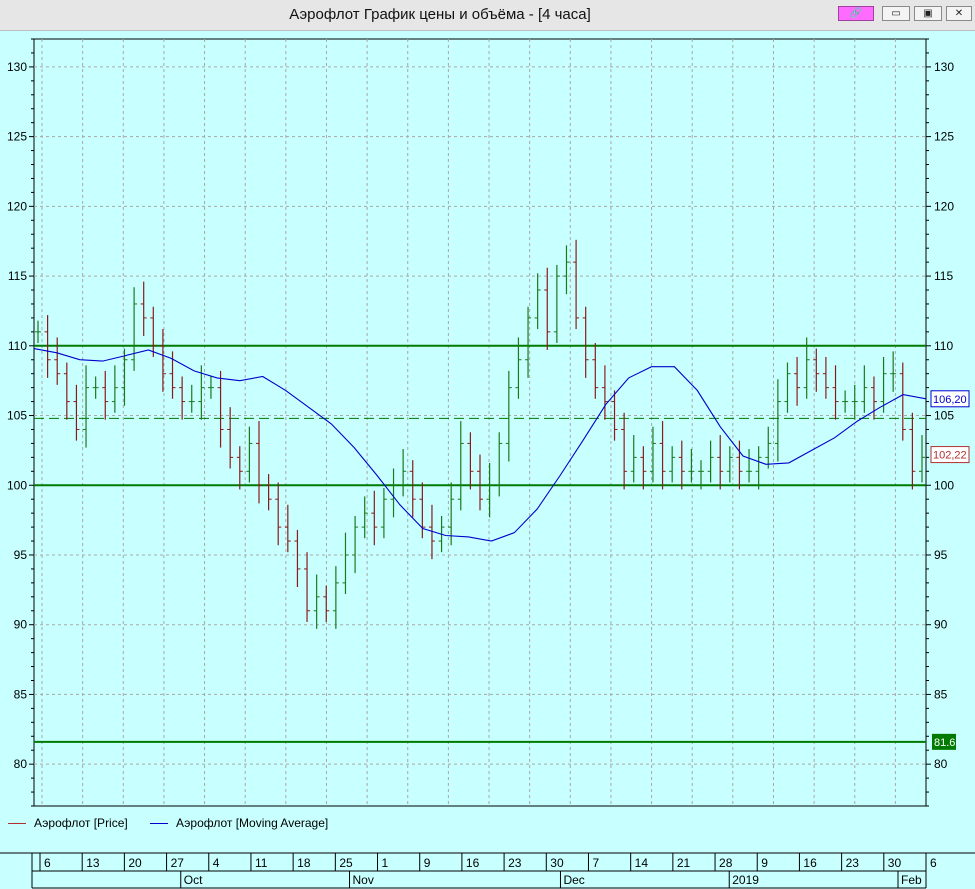 Image resolution: width=975 pixels, height=889 pixels. What do you see at coordinates (178, 863) in the screenshot?
I see `timeline-day-label: 27` at bounding box center [178, 863].